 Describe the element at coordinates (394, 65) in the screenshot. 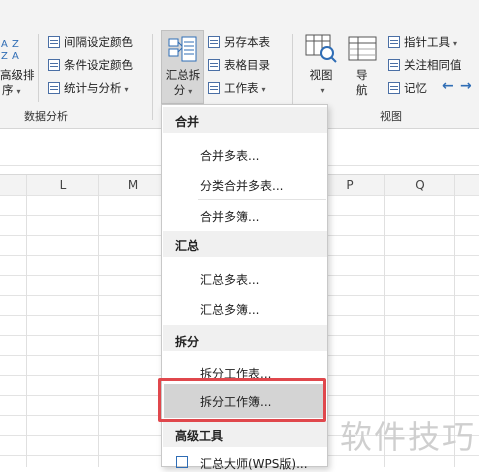

I see `focus-values-icon` at that location.